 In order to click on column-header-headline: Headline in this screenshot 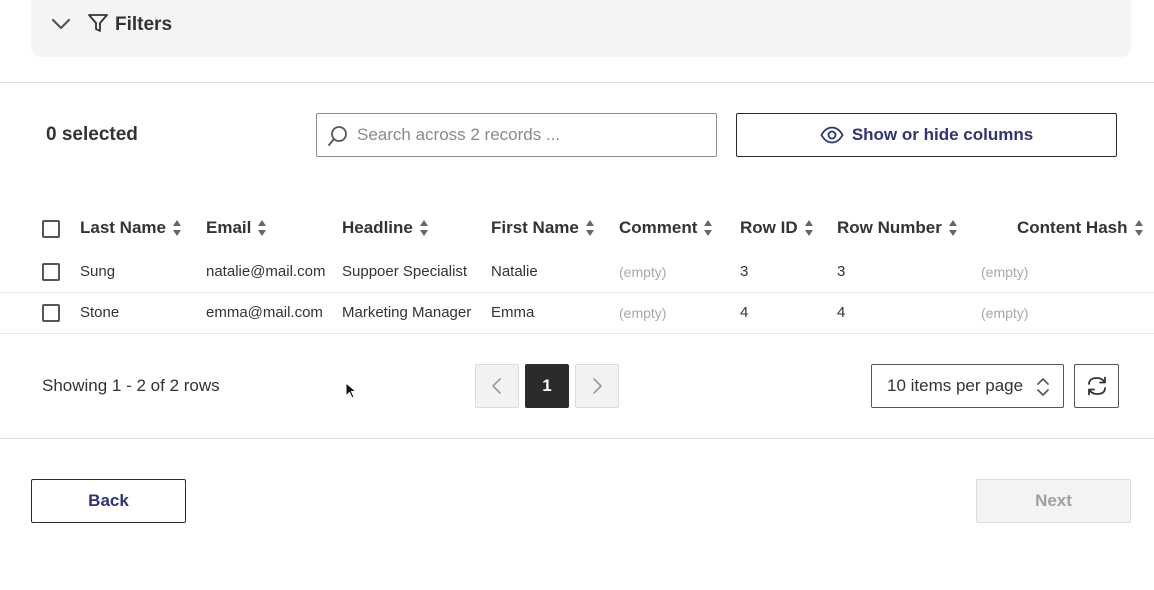, I will do `click(385, 228)`.